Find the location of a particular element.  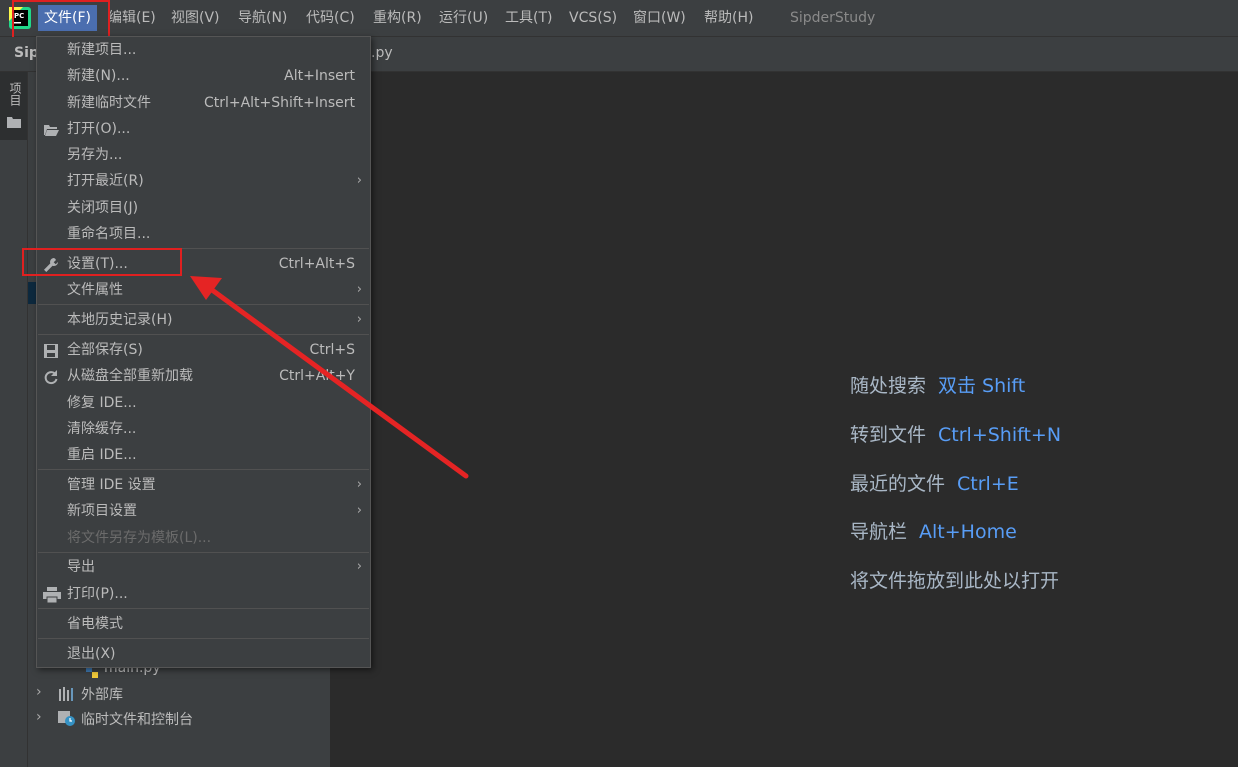

annotation-arrow is located at coordinates (329, 377).